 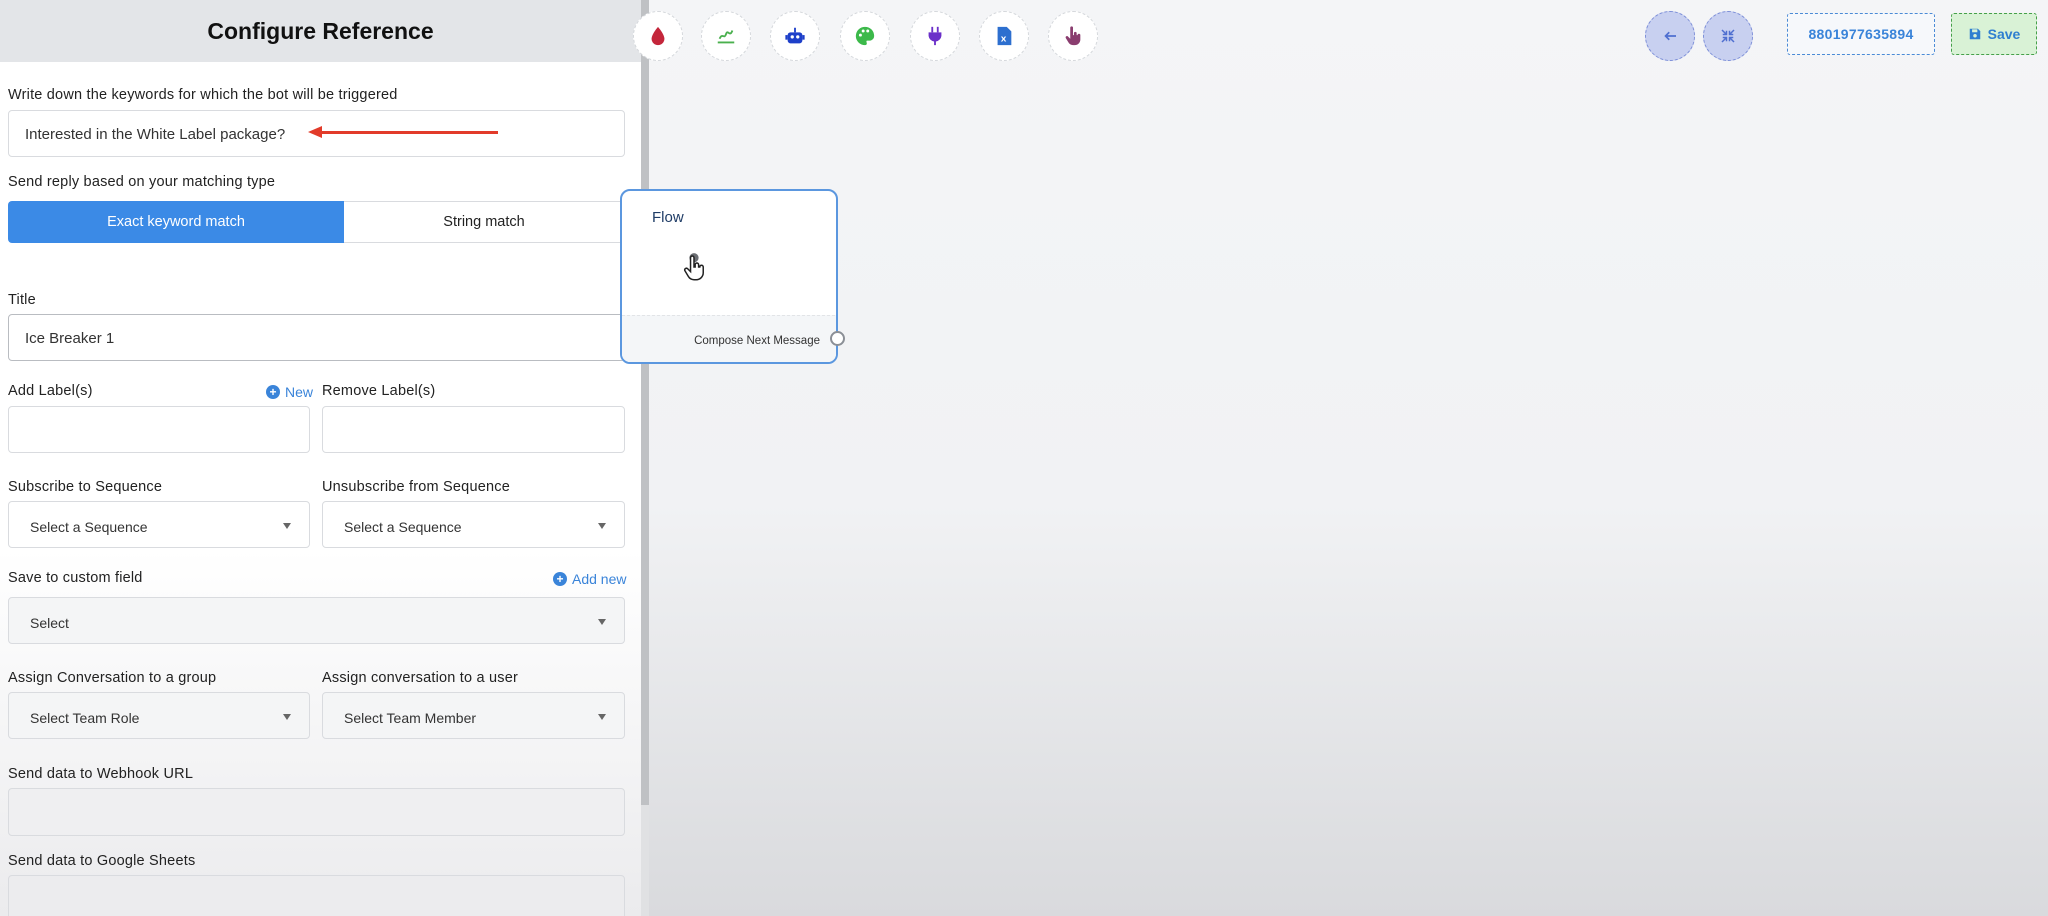 What do you see at coordinates (155, 134) in the screenshot?
I see `keywords-value: Interested in the White Label package?` at bounding box center [155, 134].